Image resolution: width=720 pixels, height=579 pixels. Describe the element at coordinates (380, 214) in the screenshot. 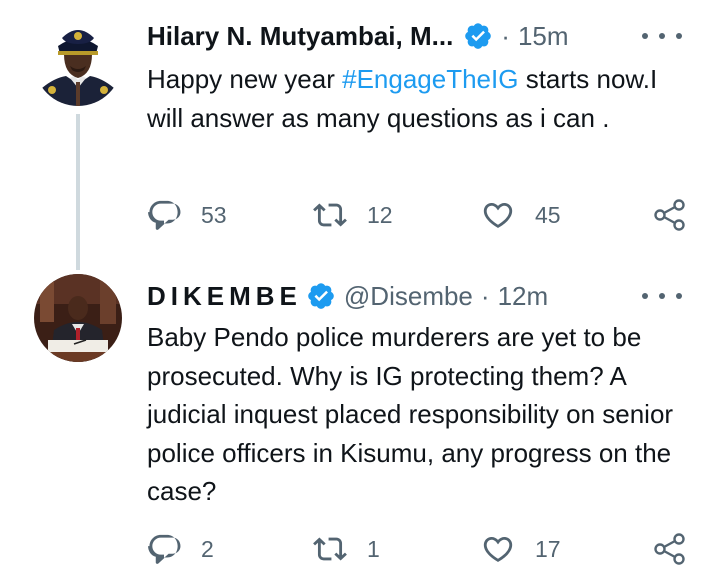

I see `retweet-count: 12` at that location.